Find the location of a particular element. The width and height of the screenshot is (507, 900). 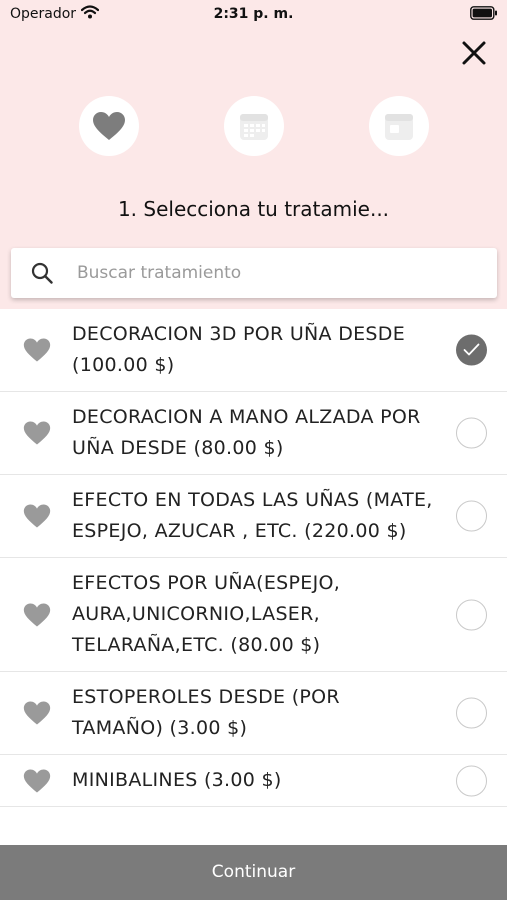

search-bar is located at coordinates (254, 273).